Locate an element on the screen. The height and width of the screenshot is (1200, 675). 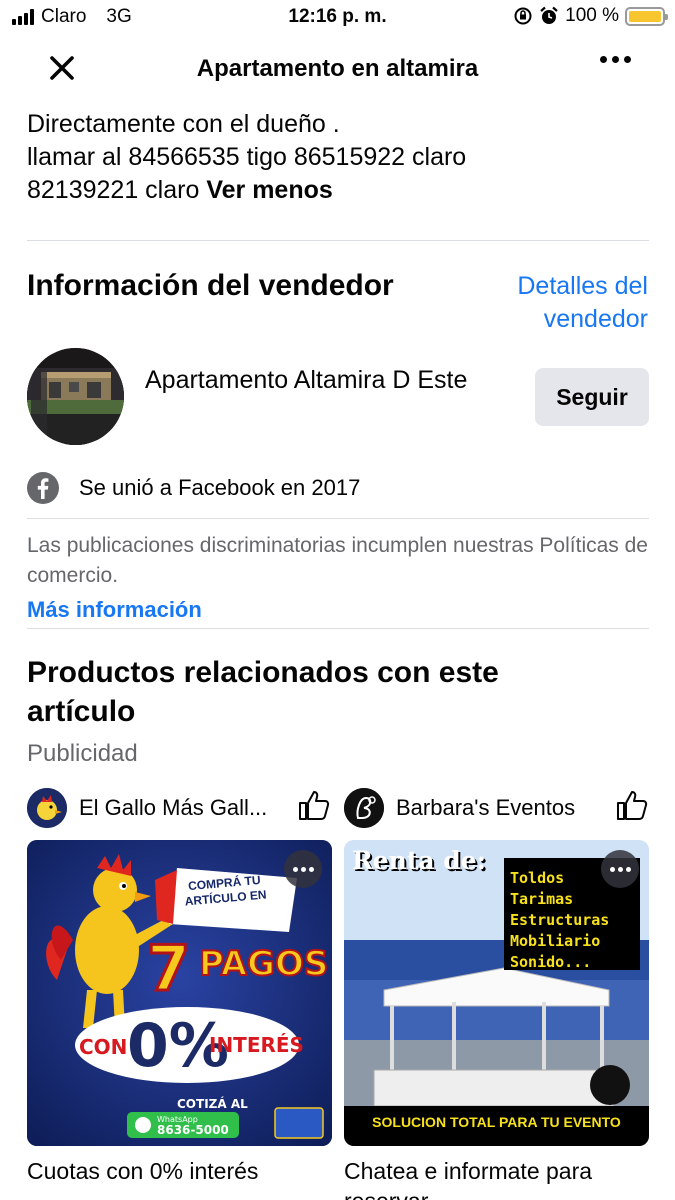
joined-facebook-text: Se unió a Facebook en 2017 is located at coordinates (220, 487).